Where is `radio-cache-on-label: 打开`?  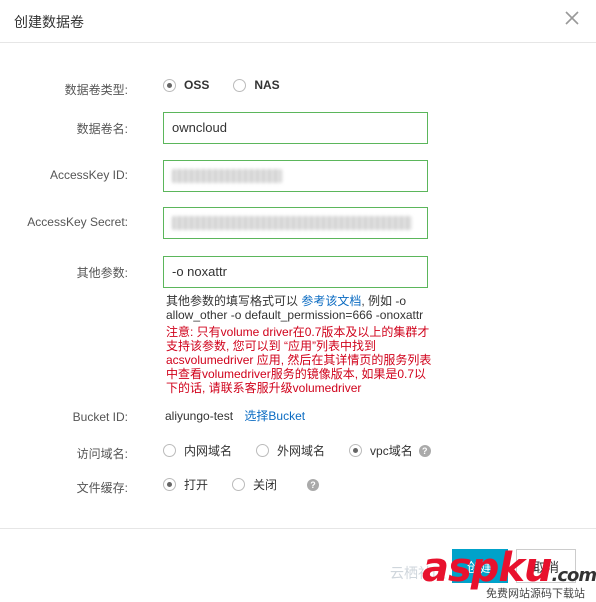
radio-cache-on-label: 打开 is located at coordinates (196, 485).